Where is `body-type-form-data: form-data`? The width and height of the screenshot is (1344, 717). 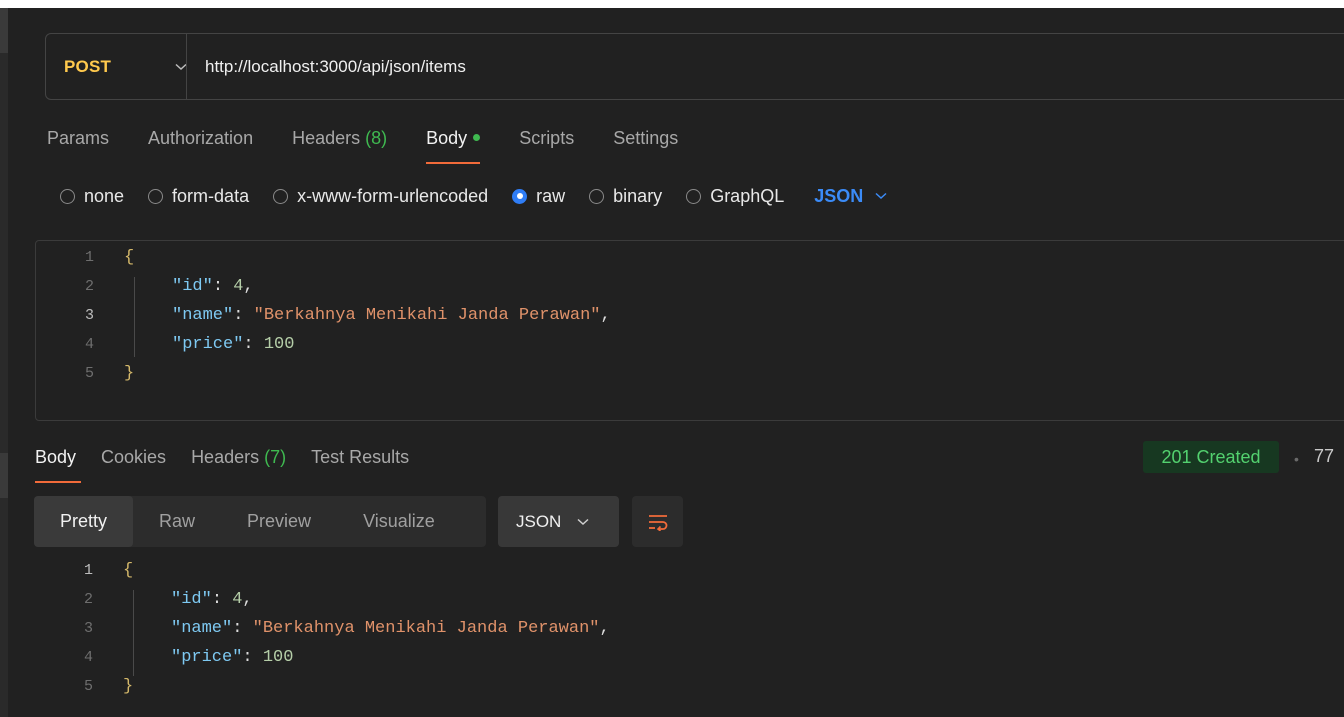
body-type-form-data: form-data is located at coordinates (198, 196).